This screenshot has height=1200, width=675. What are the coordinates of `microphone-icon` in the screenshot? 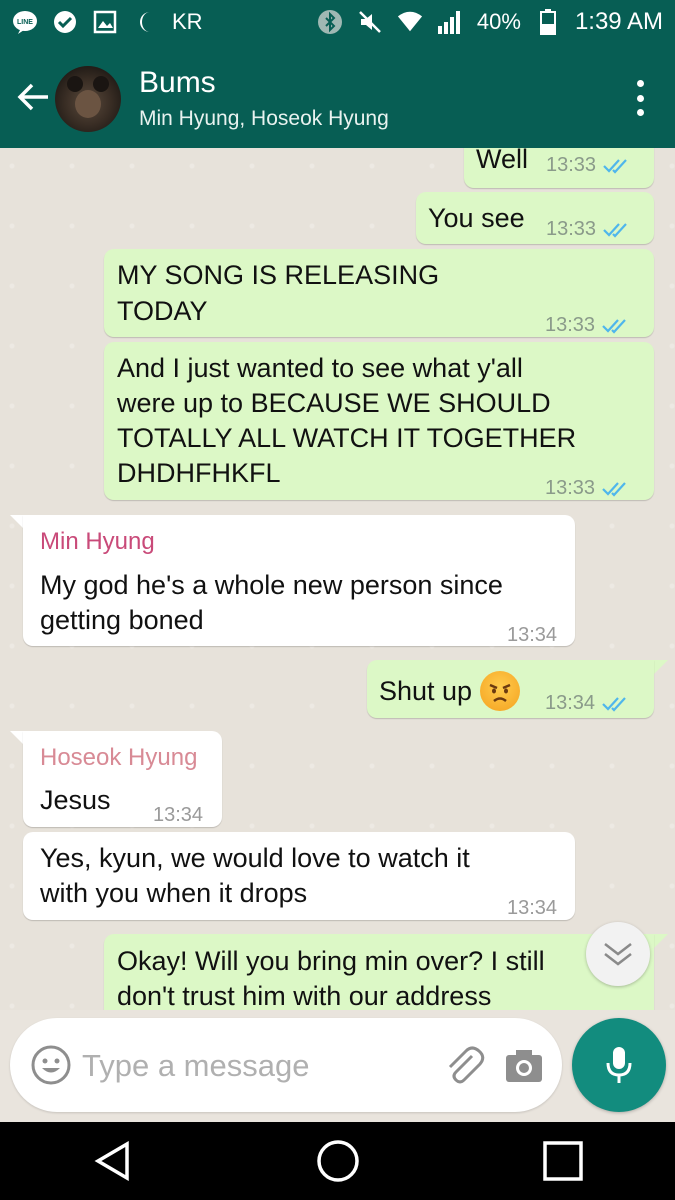 It's located at (619, 1065).